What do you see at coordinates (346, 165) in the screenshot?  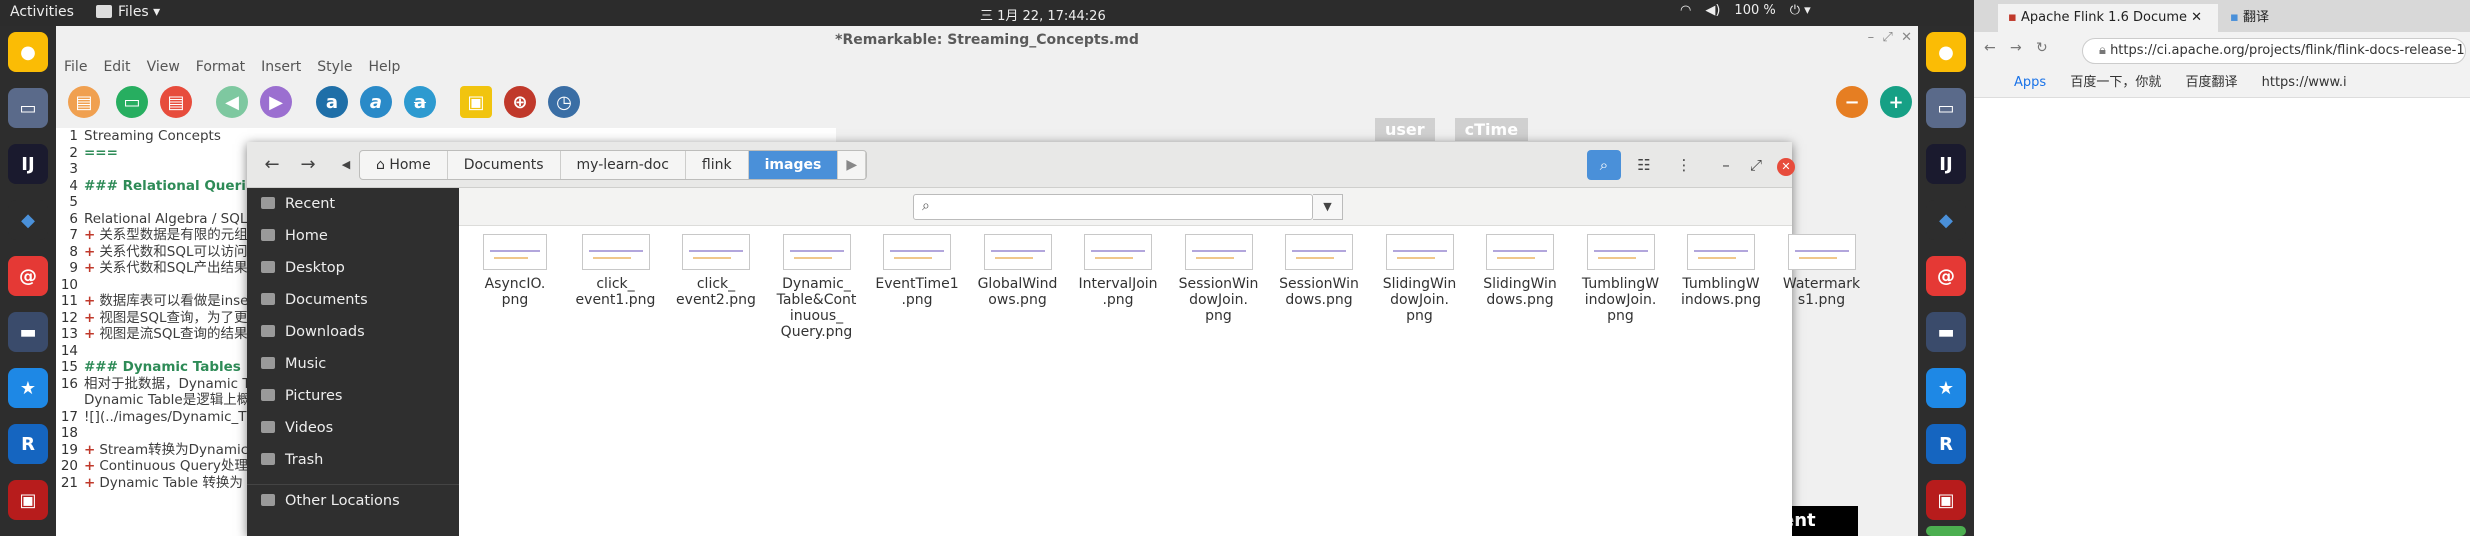 I see `crumb-left-arrow-icon: ◀` at bounding box center [346, 165].